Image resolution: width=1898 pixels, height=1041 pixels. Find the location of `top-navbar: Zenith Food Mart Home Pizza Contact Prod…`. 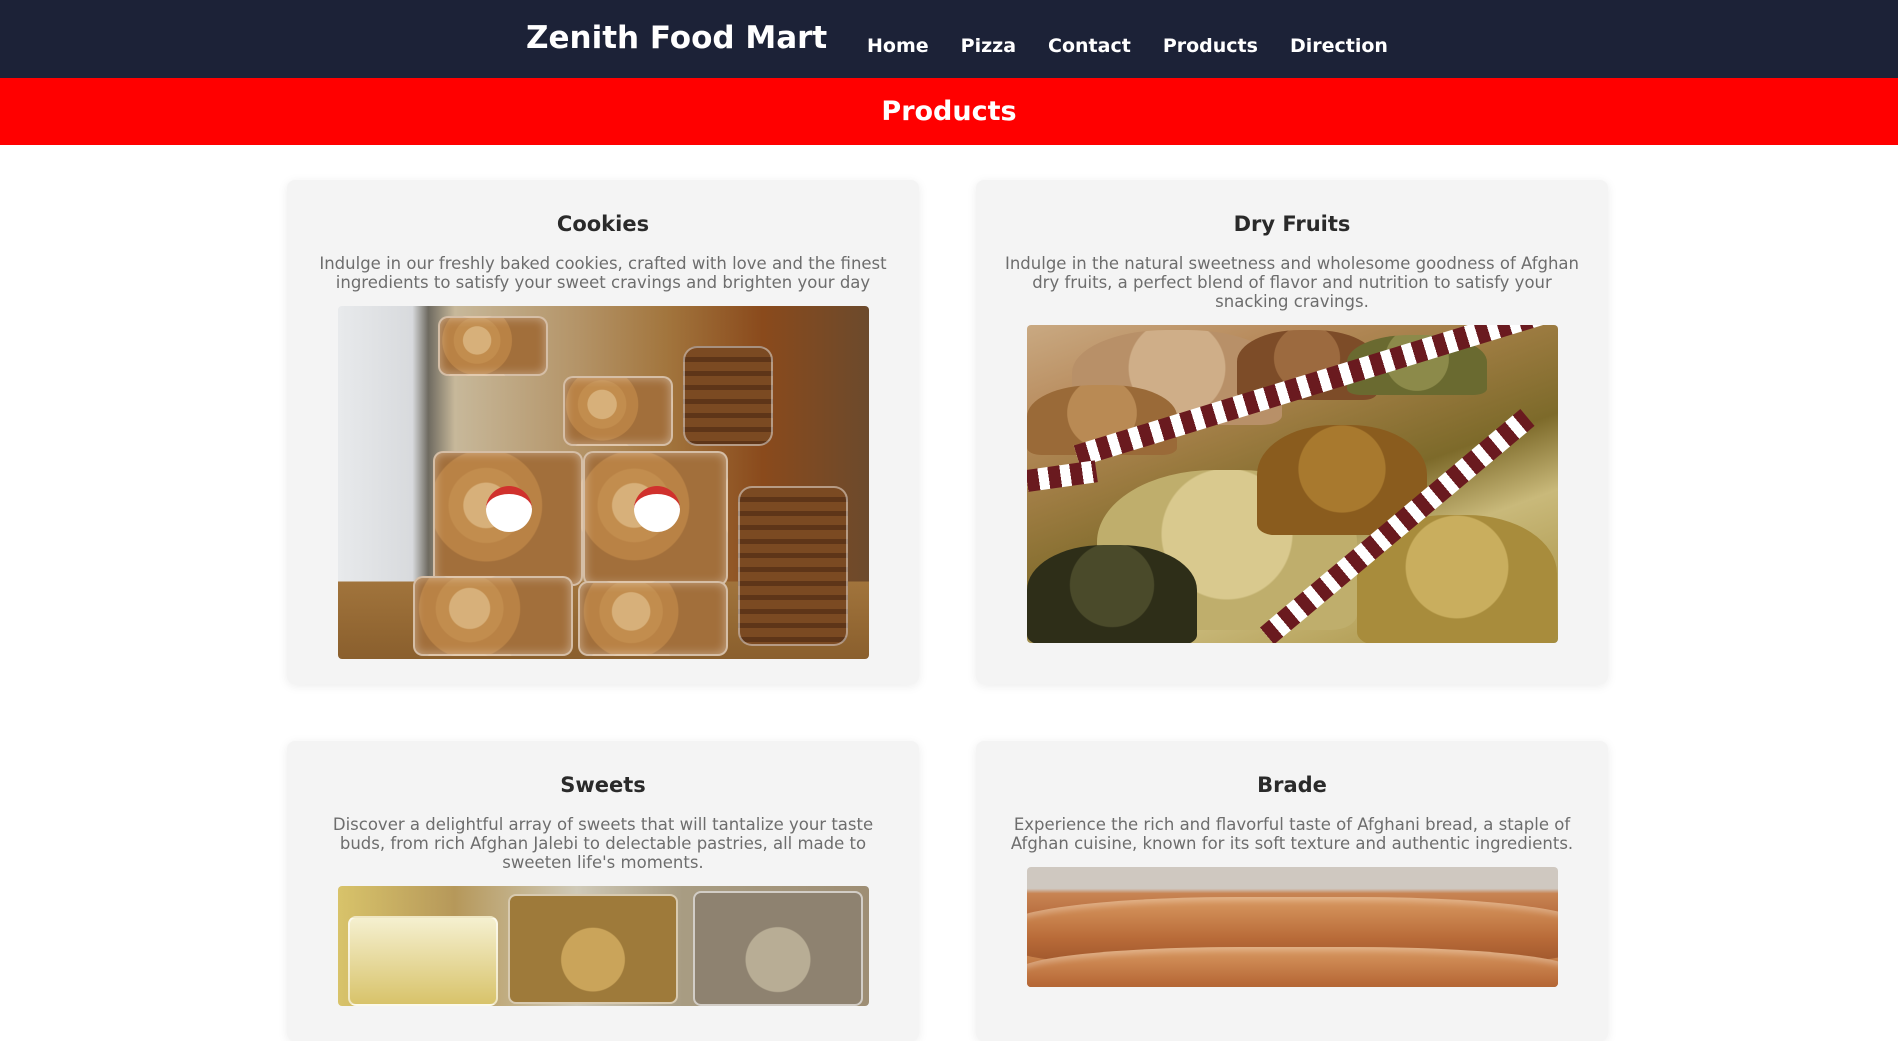

top-navbar: Zenith Food Mart Home Pizza Contact Prod… is located at coordinates (949, 39).